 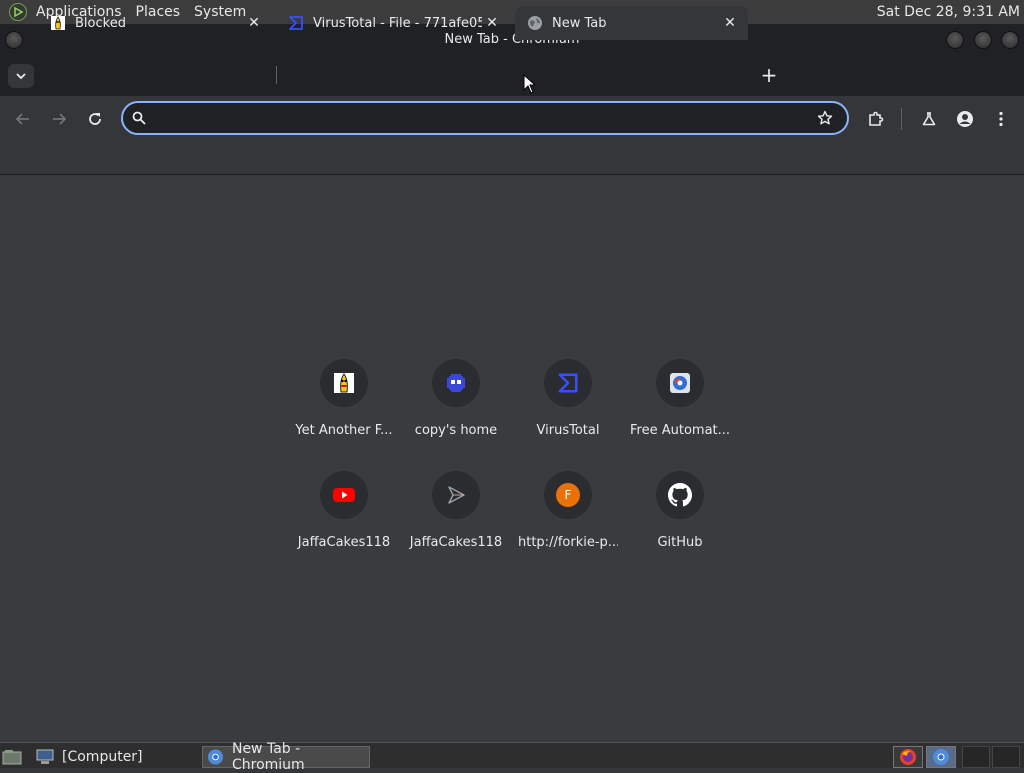 I want to click on tab-strip, so click(x=512, y=76).